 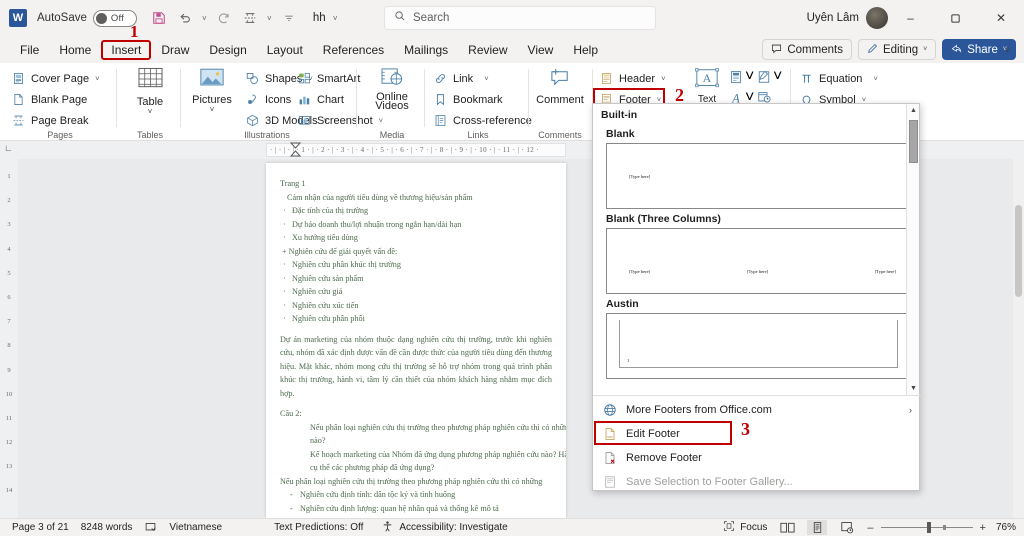 I want to click on status-text-predictions: Text Predictions: Off, so click(x=318, y=527).